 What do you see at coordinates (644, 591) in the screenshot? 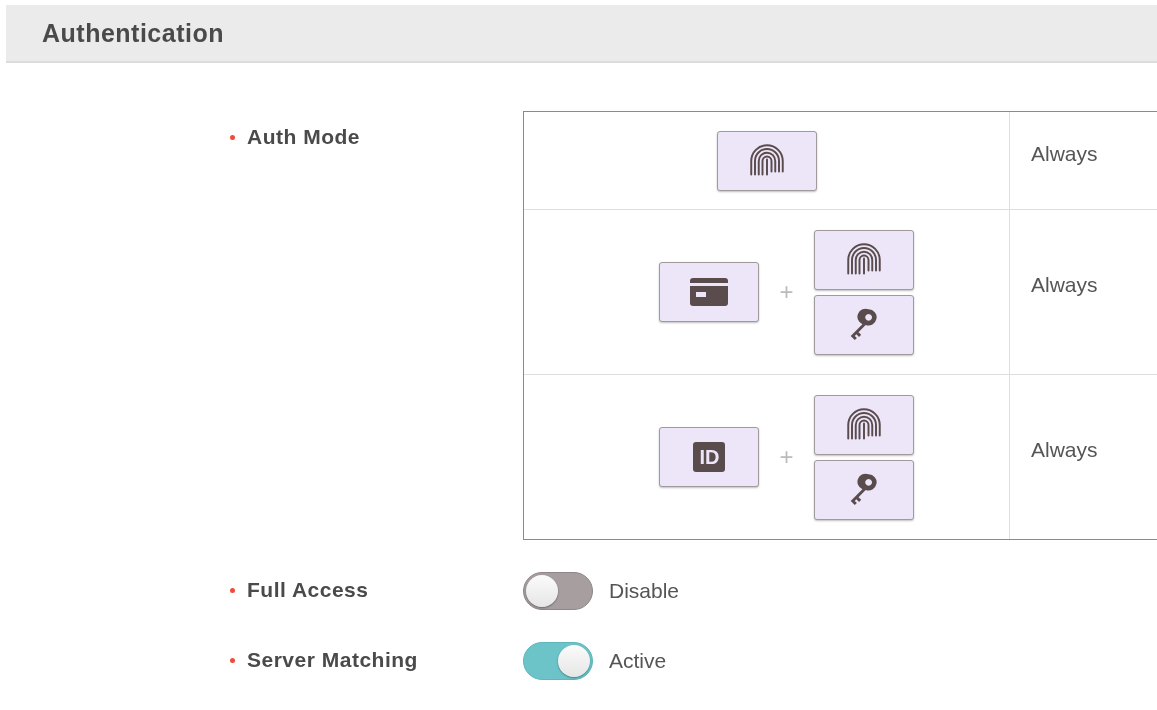
I see `toggle-status: Disable` at bounding box center [644, 591].